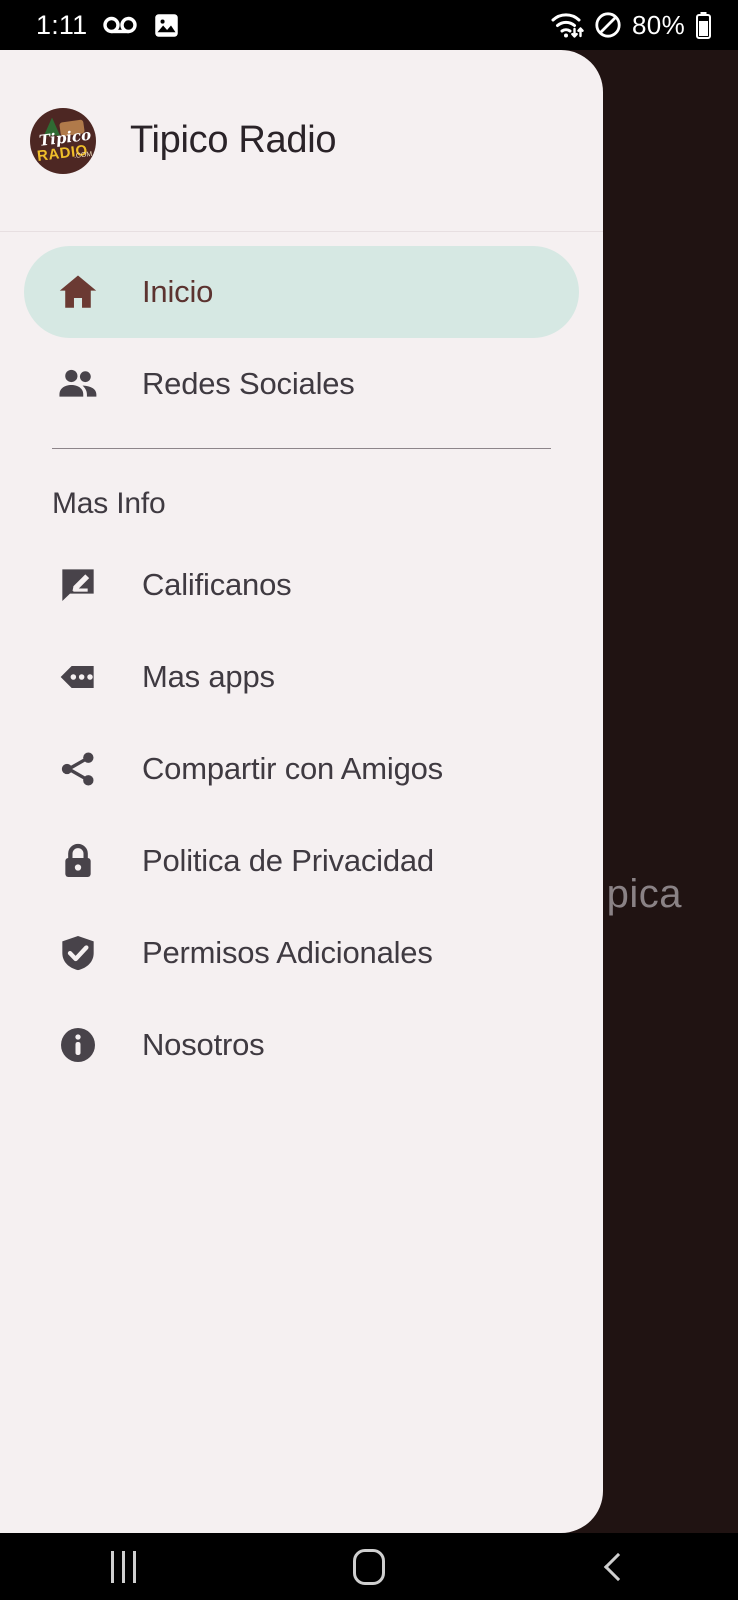 The height and width of the screenshot is (1600, 738). I want to click on drawer-item-redes-sociales: Redes Sociales, so click(301, 384).